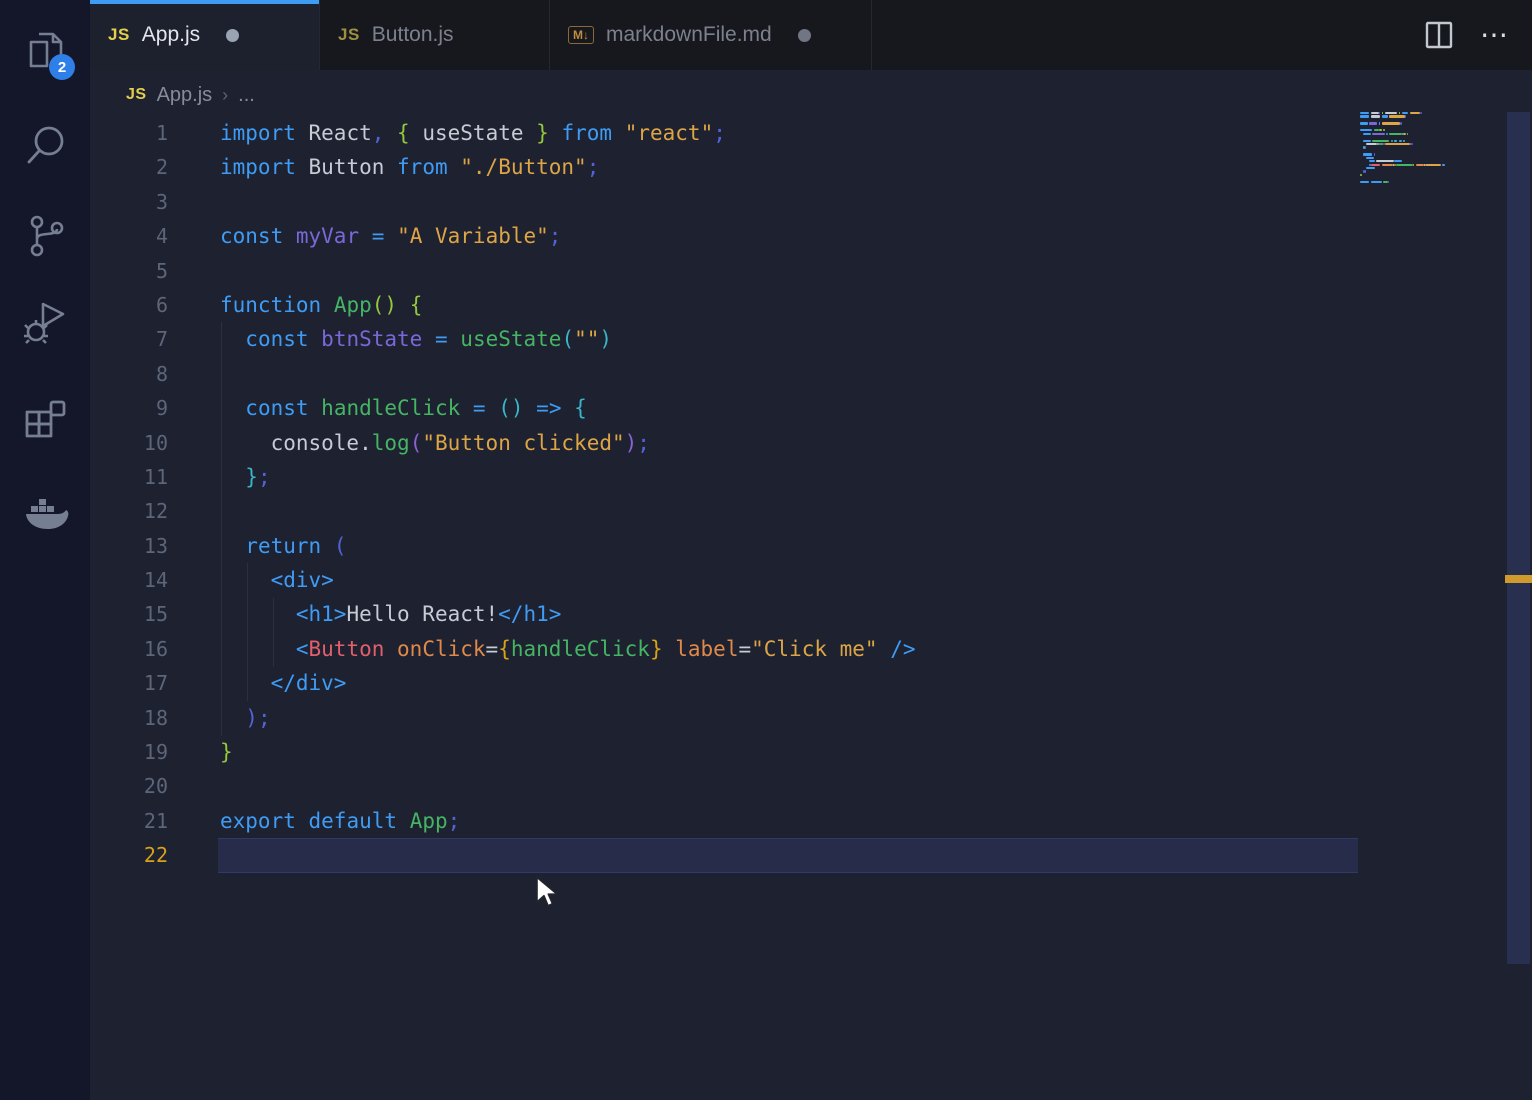 This screenshot has height=1100, width=1532. What do you see at coordinates (1435, 157) in the screenshot?
I see `minimap` at bounding box center [1435, 157].